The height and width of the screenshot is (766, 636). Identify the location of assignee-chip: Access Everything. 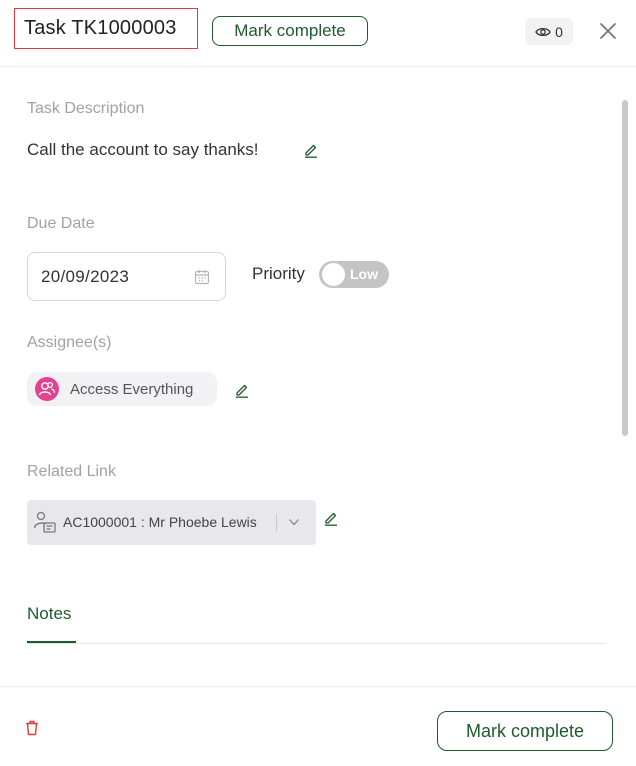
(122, 389).